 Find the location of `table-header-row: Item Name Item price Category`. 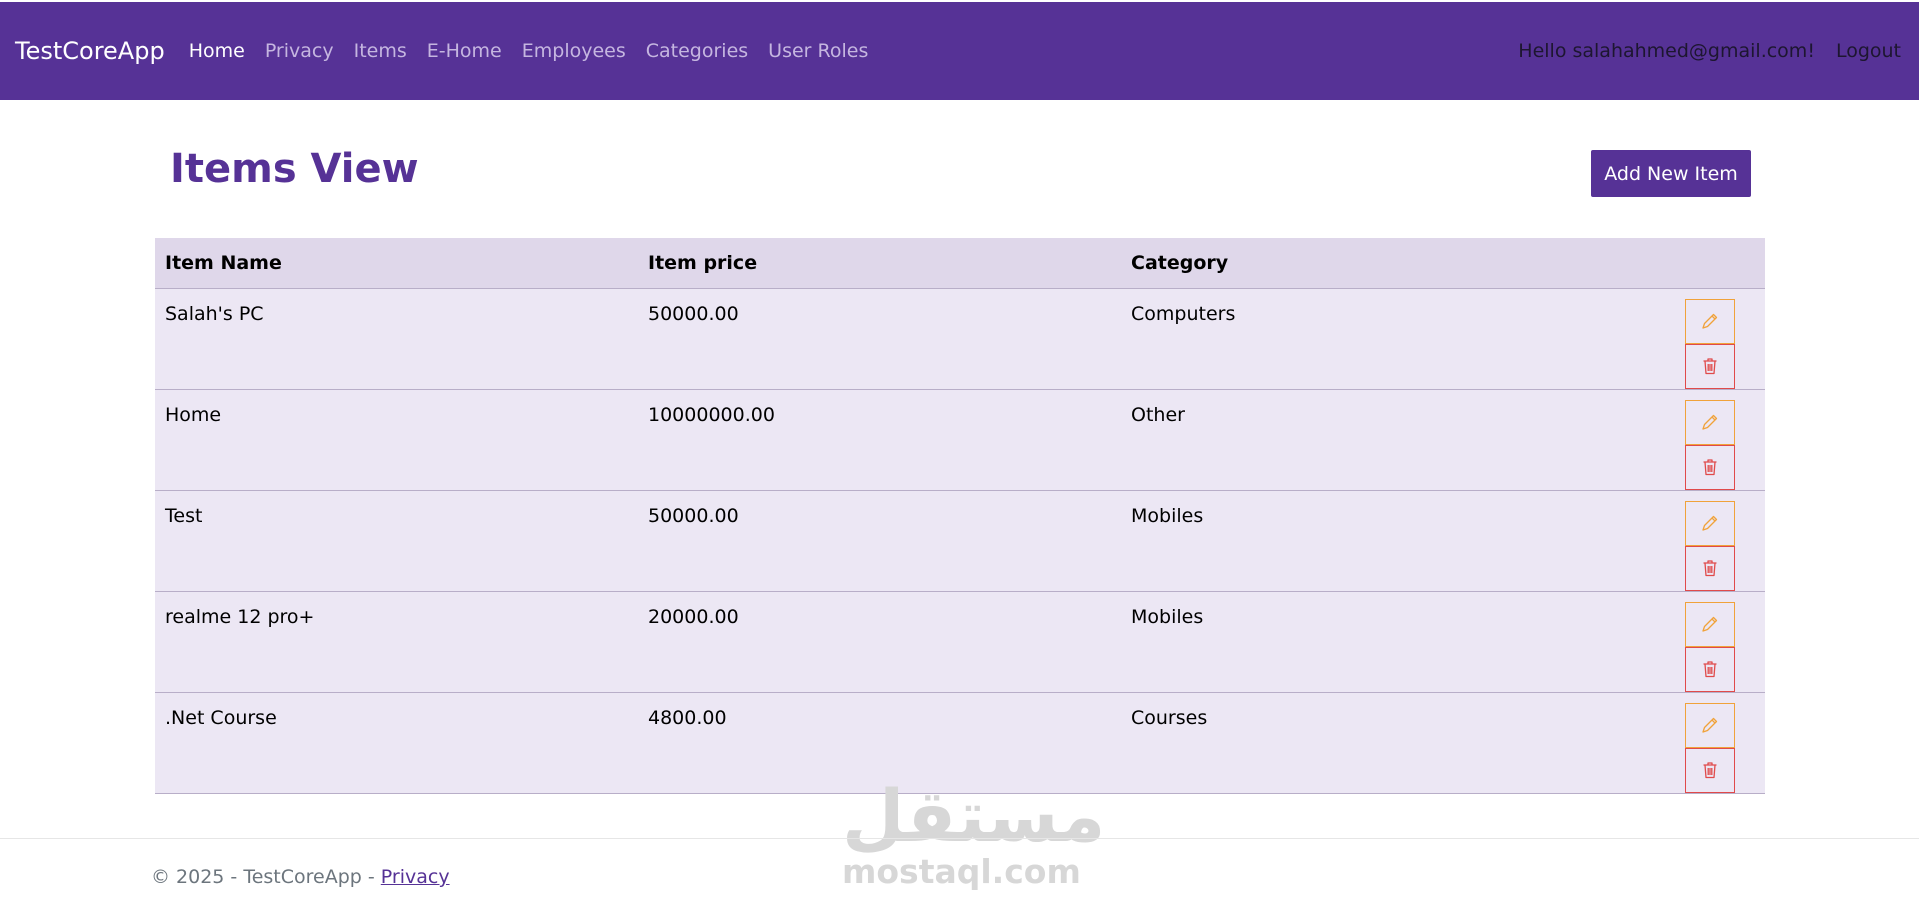

table-header-row: Item Name Item price Category is located at coordinates (960, 263).